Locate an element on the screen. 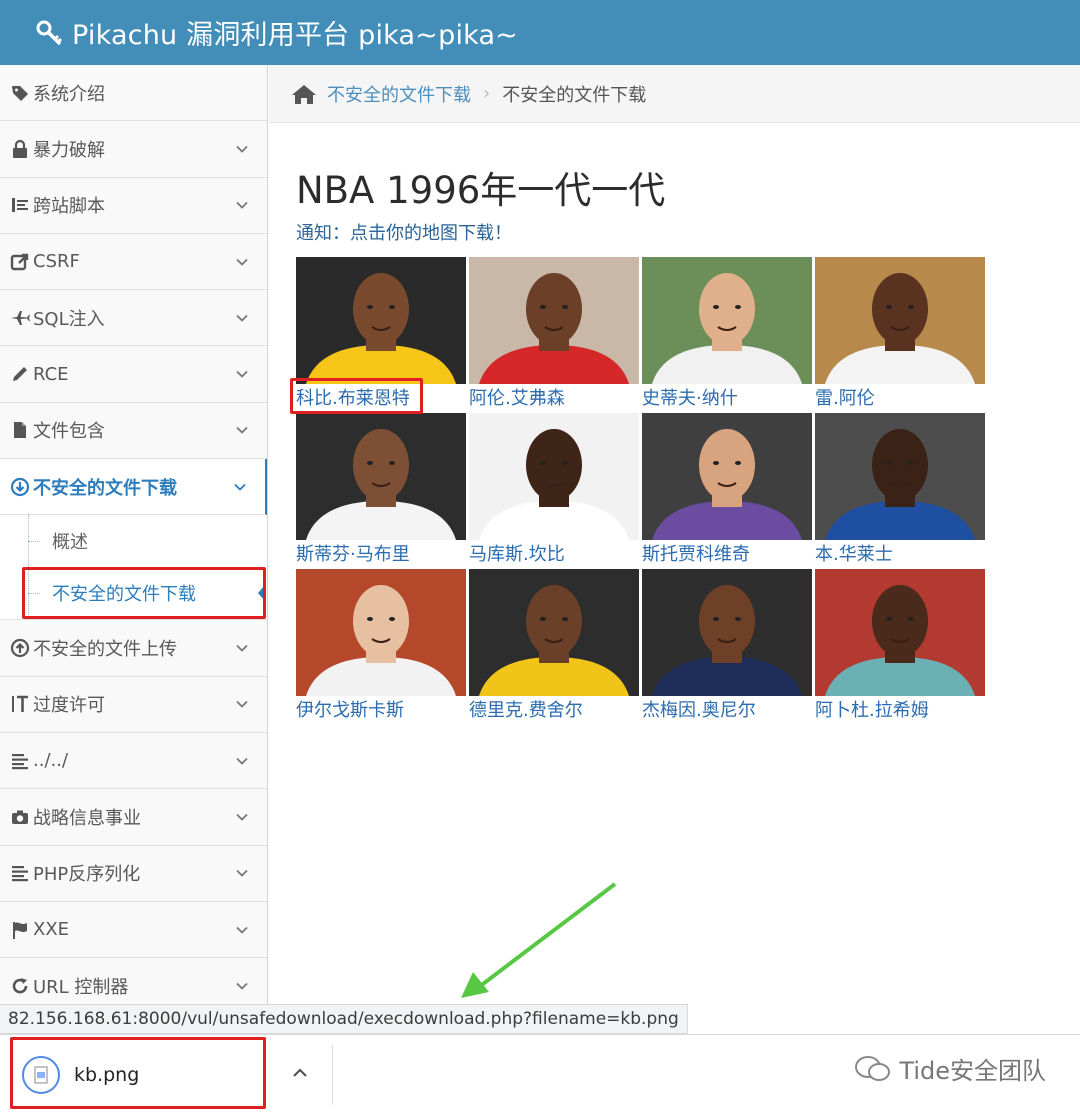  page-title: NBA 1996年一代一代 is located at coordinates (481, 190).